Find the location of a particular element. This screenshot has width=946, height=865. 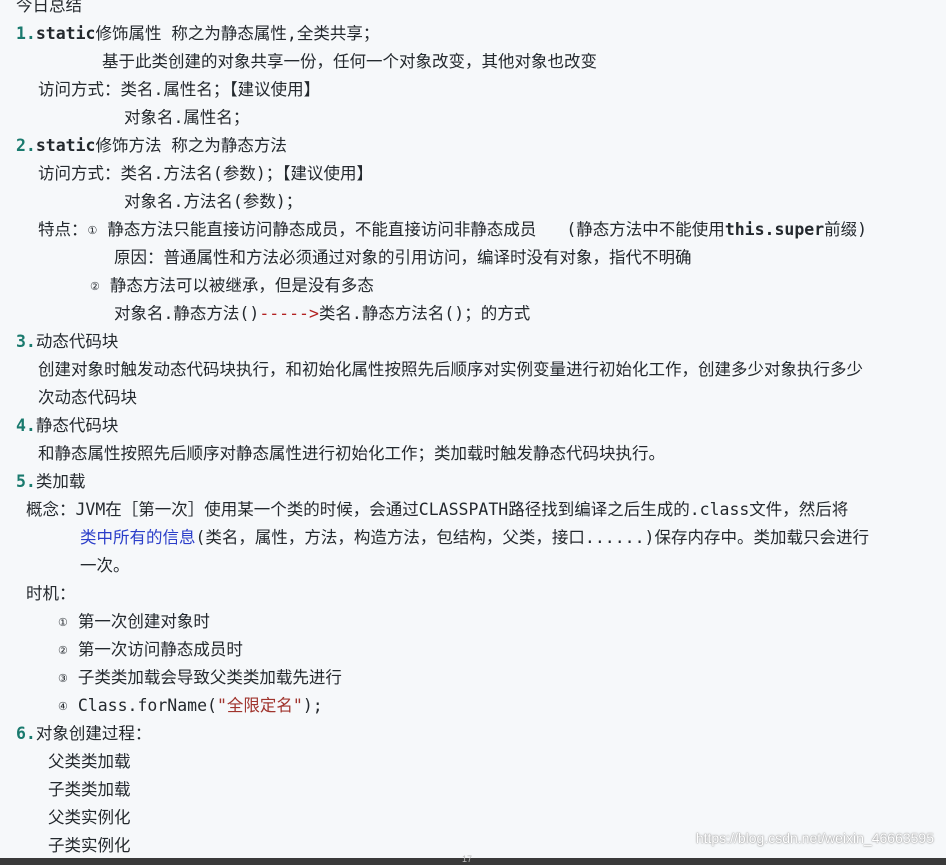

section-3-line-2: 次动态代码块 is located at coordinates (87, 397).